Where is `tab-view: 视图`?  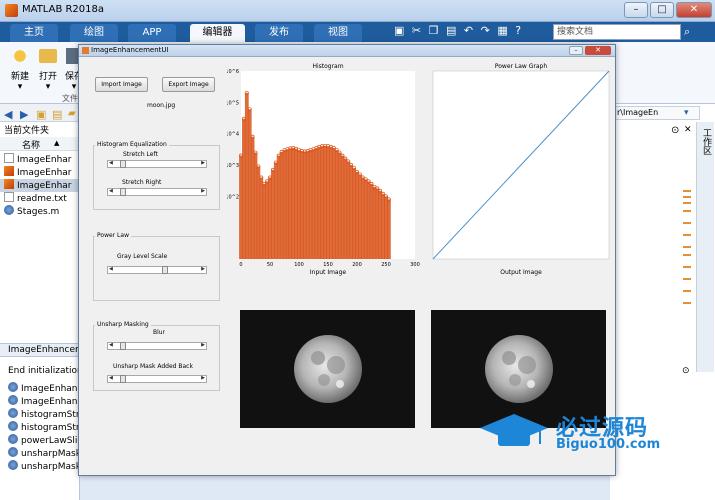
tab-view: 视图 is located at coordinates (338, 33).